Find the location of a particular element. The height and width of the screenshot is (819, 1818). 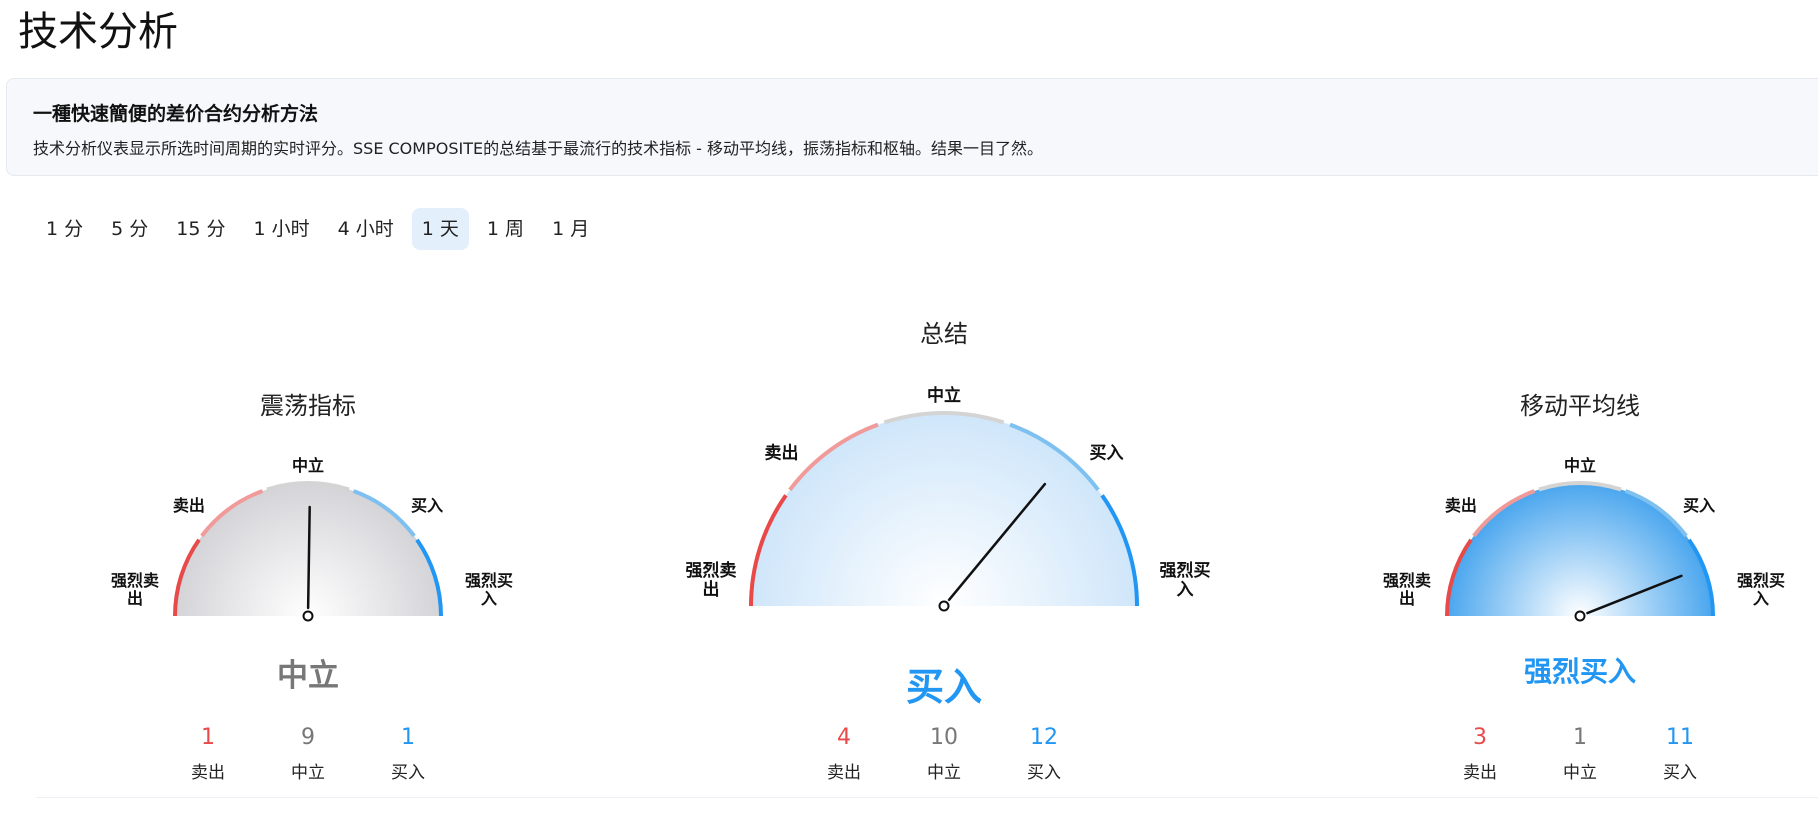

moving-averages-counts: 3 卖出 1 中立 11 买入 is located at coordinates (1580, 753).